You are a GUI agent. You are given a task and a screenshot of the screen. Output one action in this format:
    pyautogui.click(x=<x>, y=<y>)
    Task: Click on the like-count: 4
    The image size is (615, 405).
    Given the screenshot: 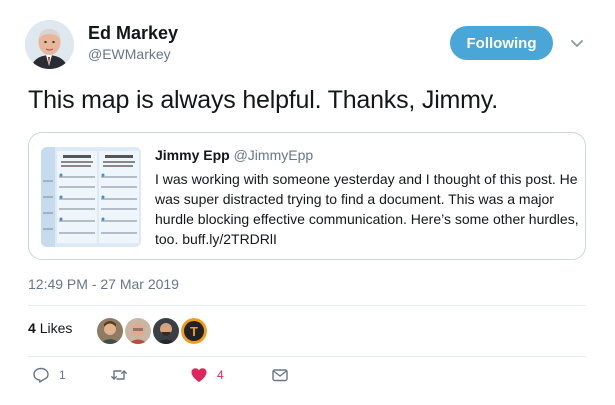 What is the action you would take?
    pyautogui.click(x=220, y=375)
    